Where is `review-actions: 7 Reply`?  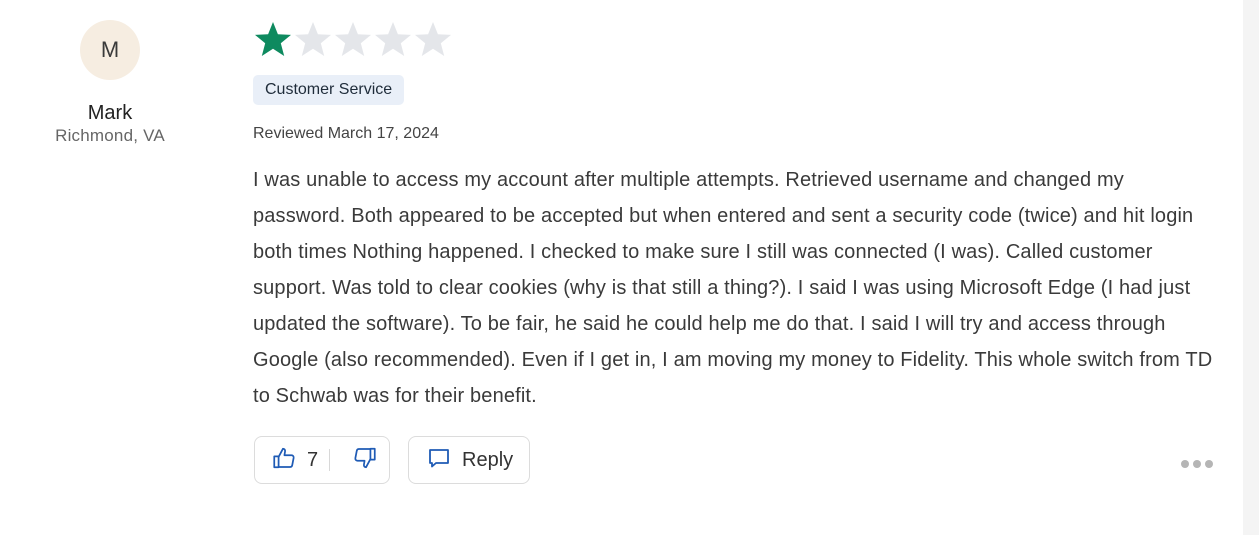 review-actions: 7 Reply is located at coordinates (392, 460).